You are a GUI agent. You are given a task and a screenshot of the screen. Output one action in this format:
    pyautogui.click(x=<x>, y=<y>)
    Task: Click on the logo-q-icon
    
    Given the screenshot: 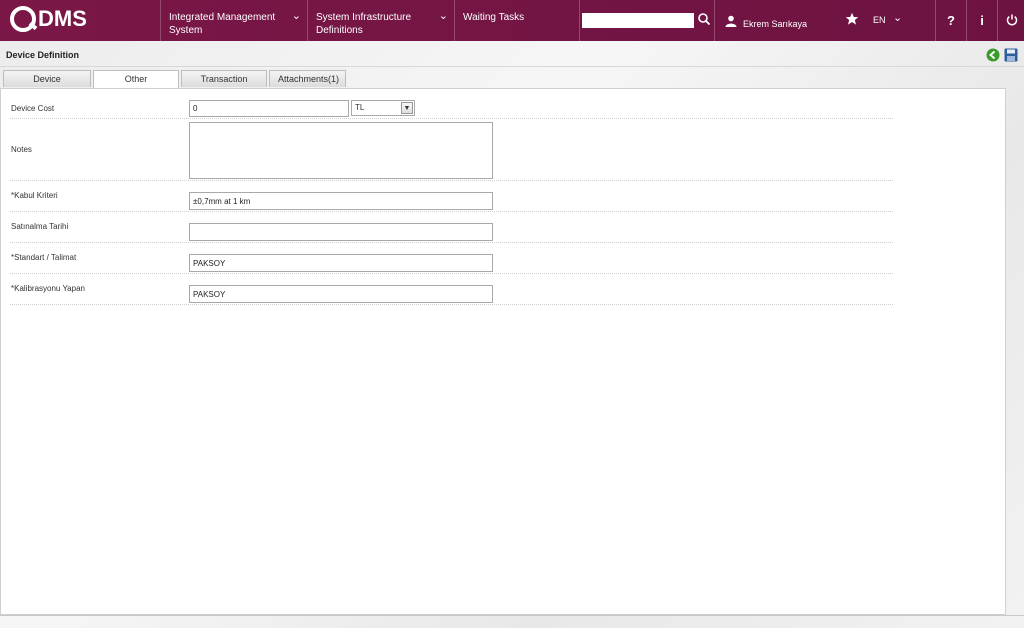 What is the action you would take?
    pyautogui.click(x=23, y=19)
    